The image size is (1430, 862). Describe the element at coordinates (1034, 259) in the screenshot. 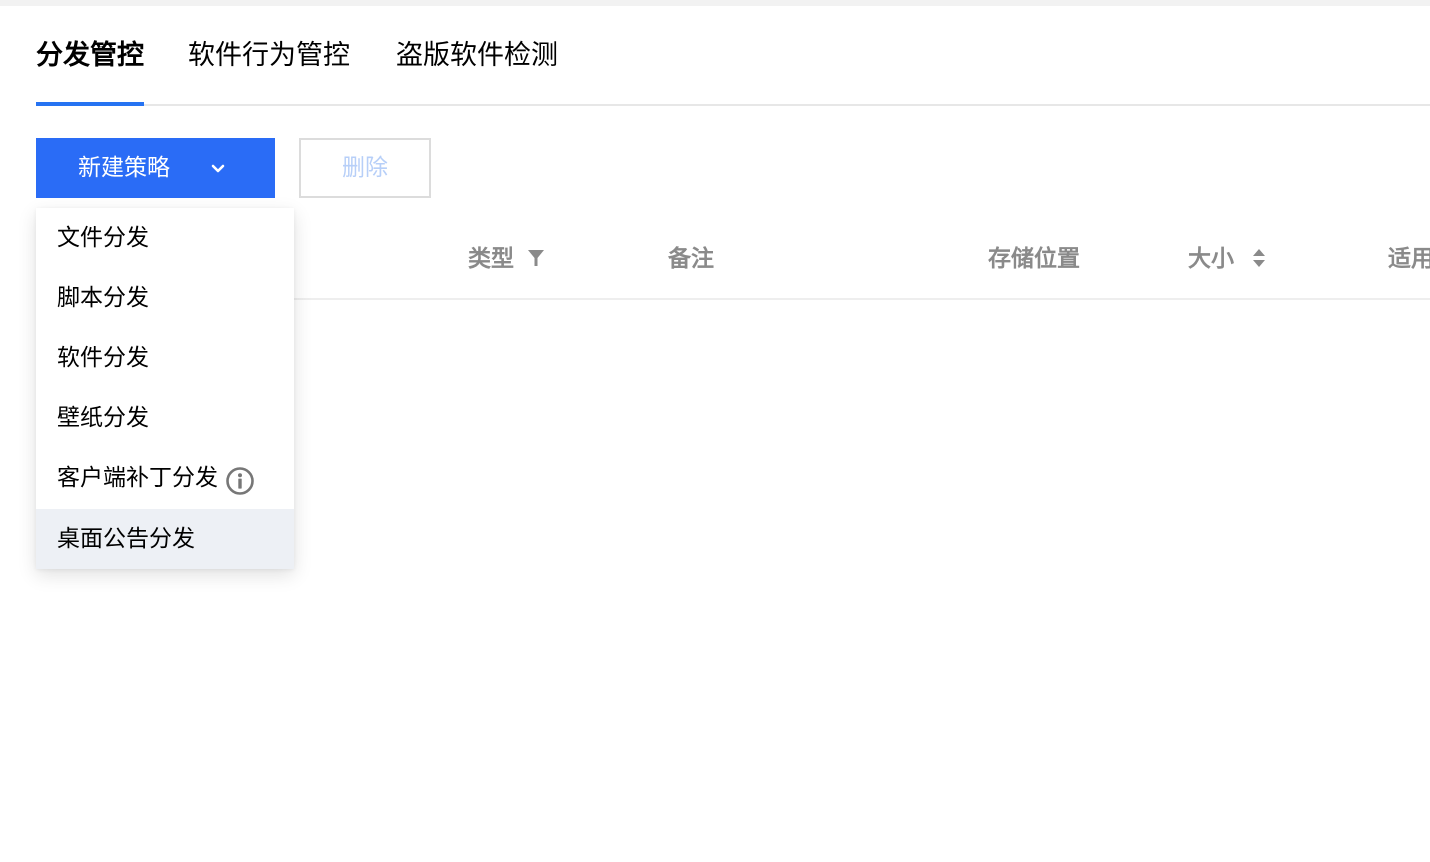

I see `column-header-storage-location: 存储位置` at that location.